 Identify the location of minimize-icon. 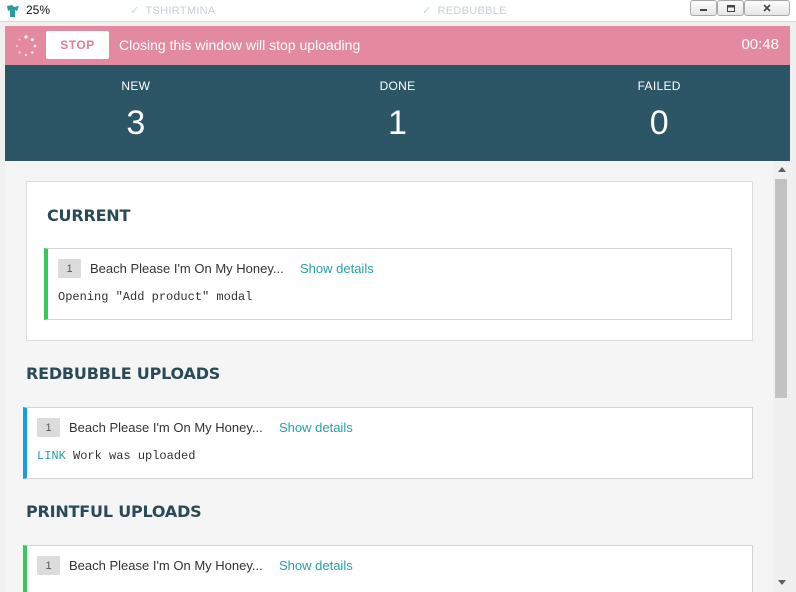
(703, 10).